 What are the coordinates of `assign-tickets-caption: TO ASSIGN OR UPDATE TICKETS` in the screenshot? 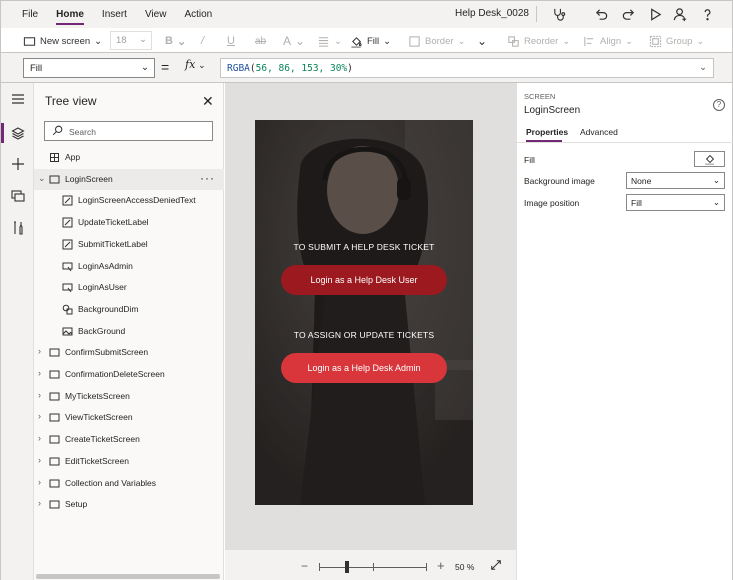 It's located at (364, 335).